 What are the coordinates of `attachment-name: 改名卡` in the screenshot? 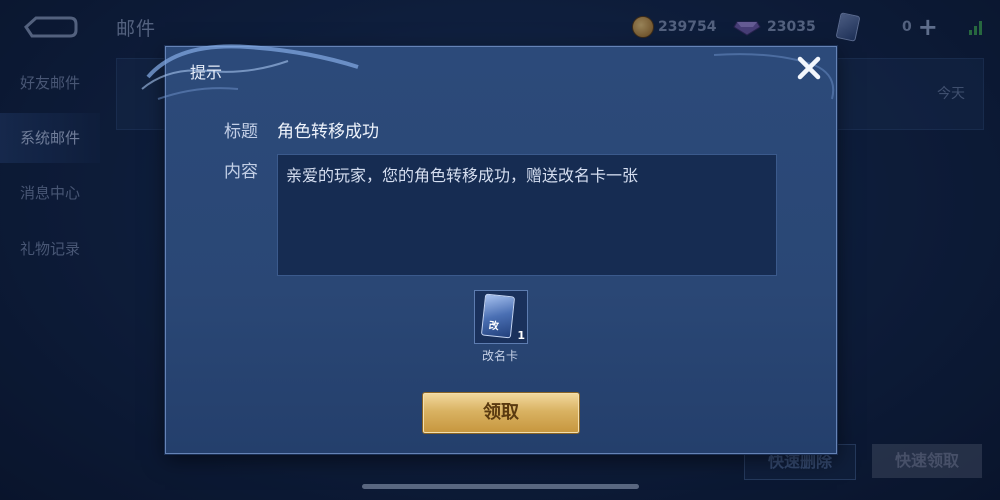 It's located at (499, 356).